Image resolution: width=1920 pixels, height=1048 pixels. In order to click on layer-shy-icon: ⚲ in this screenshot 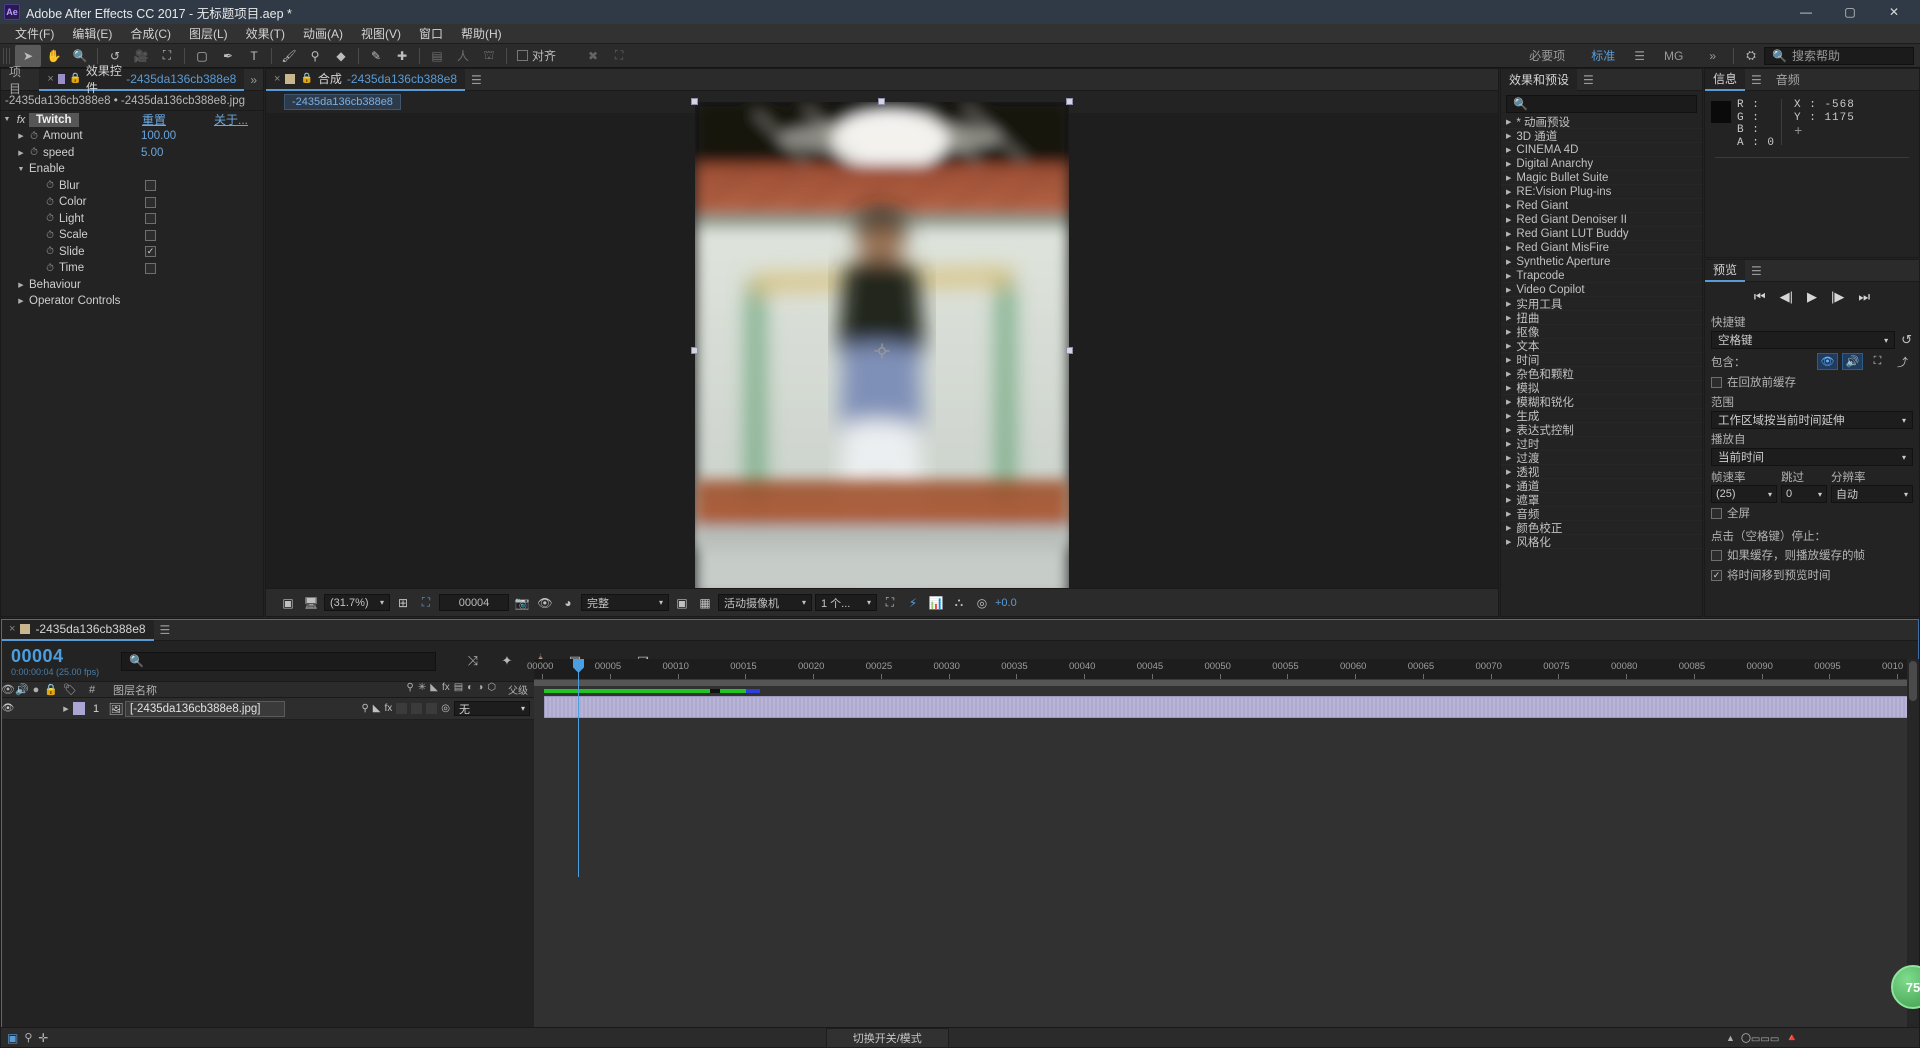, I will do `click(364, 708)`.